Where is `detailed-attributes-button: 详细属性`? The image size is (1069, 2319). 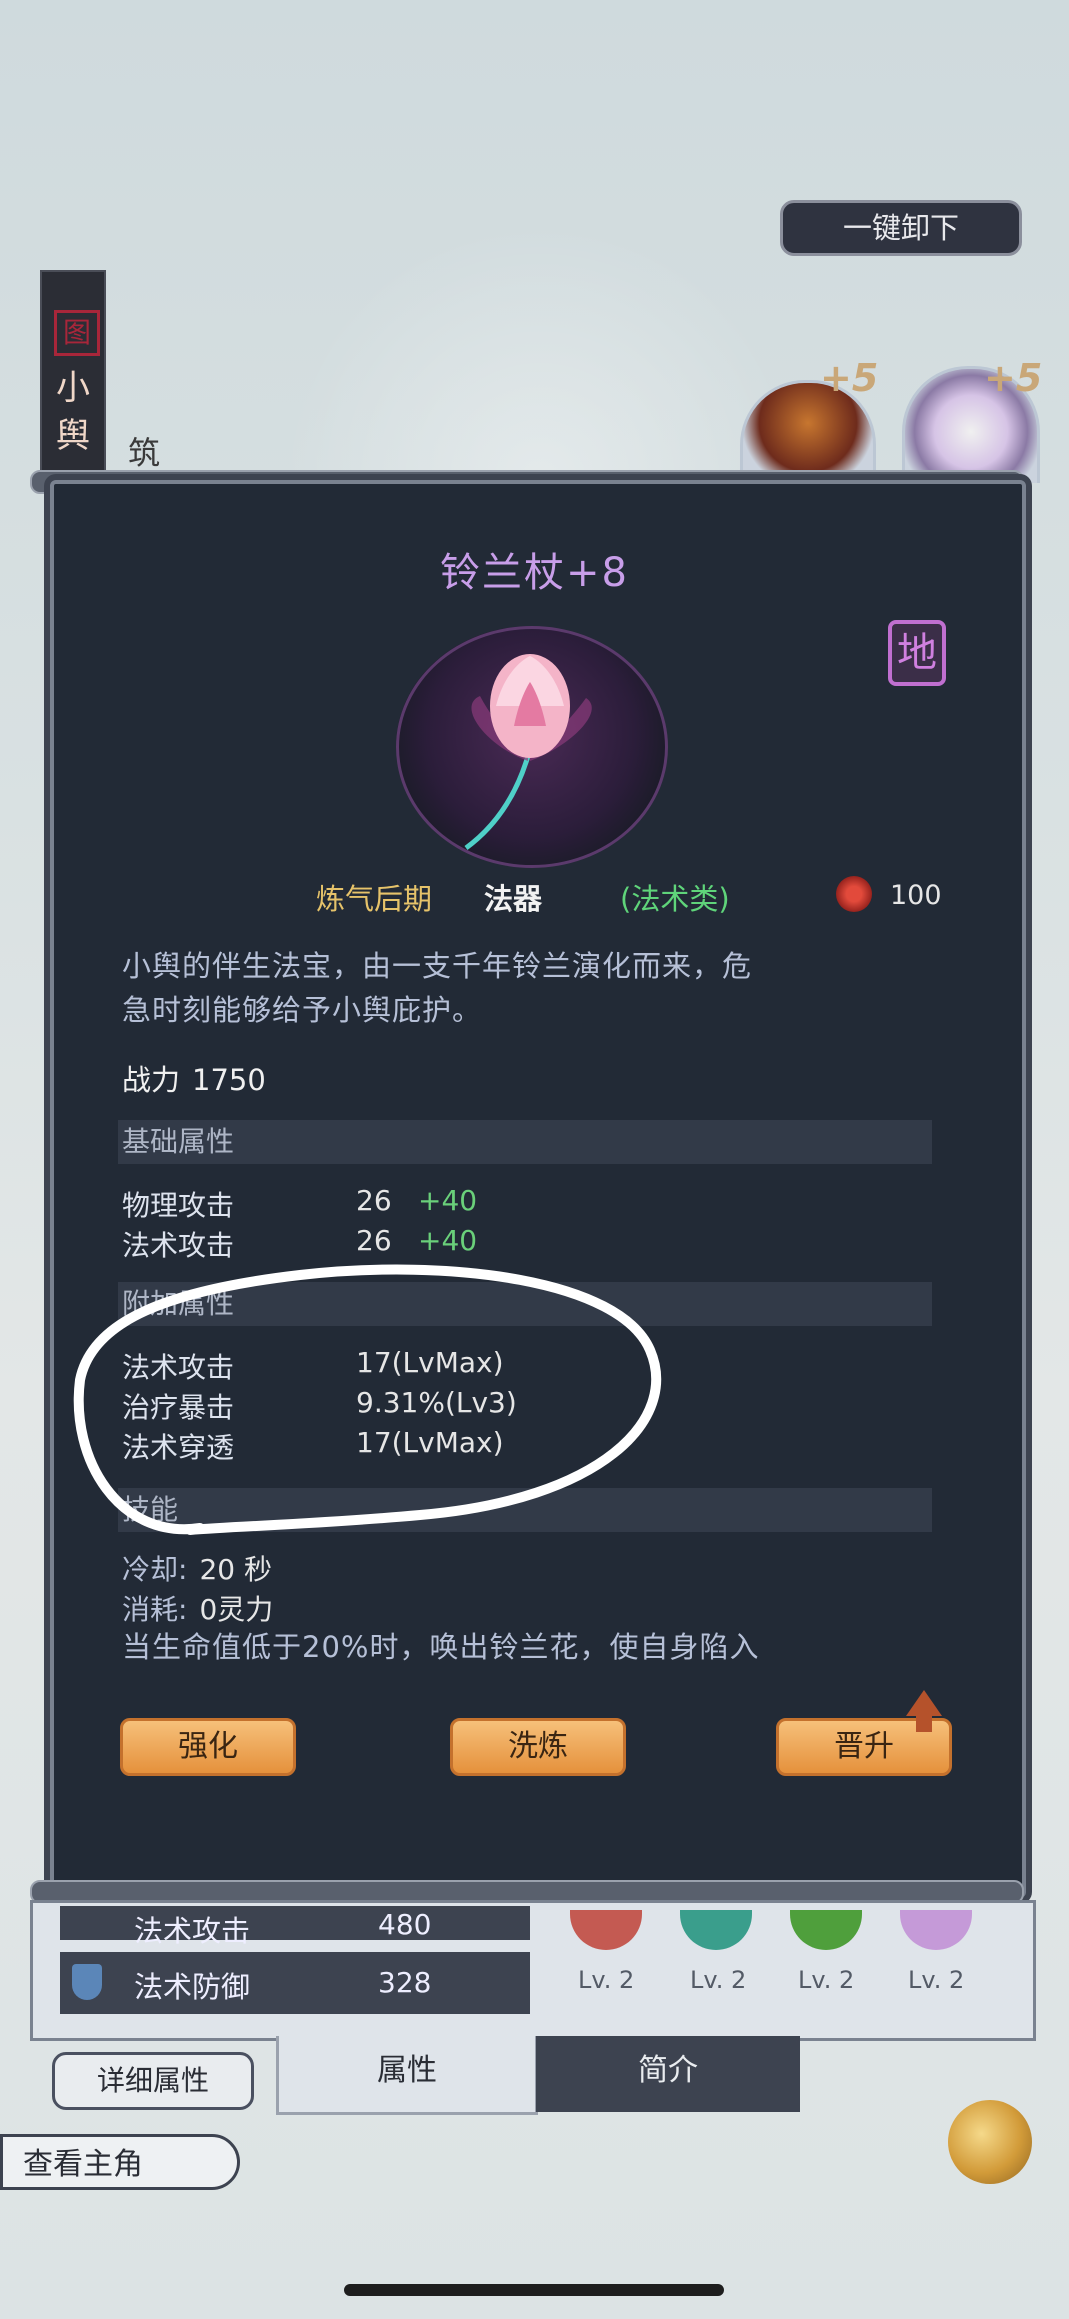 detailed-attributes-button: 详细属性 is located at coordinates (153, 2081).